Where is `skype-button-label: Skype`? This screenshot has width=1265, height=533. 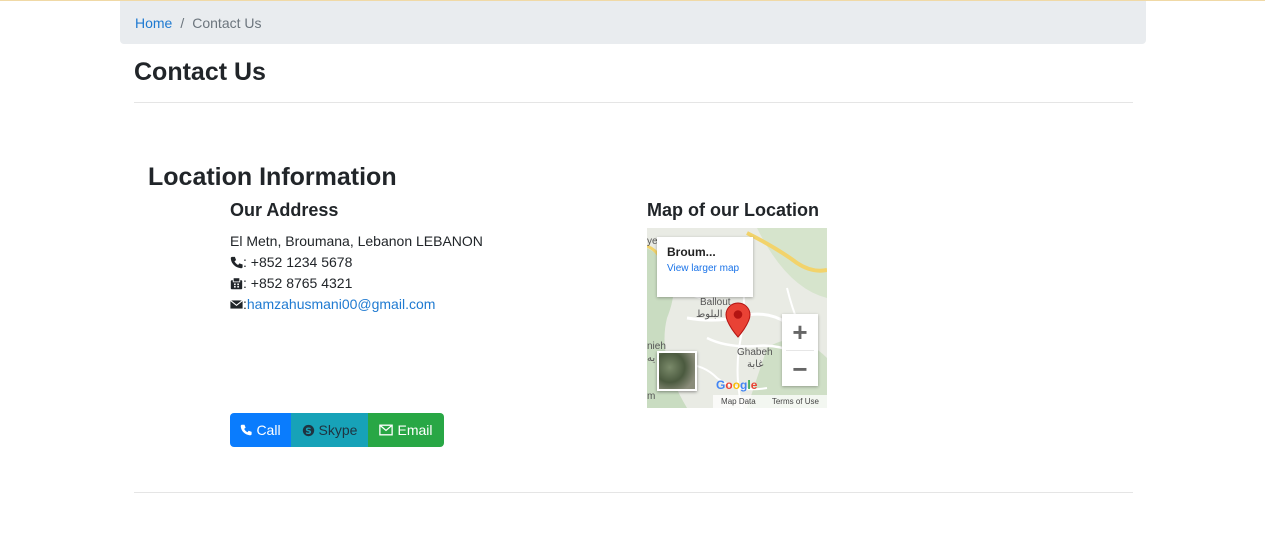 skype-button-label: Skype is located at coordinates (338, 430).